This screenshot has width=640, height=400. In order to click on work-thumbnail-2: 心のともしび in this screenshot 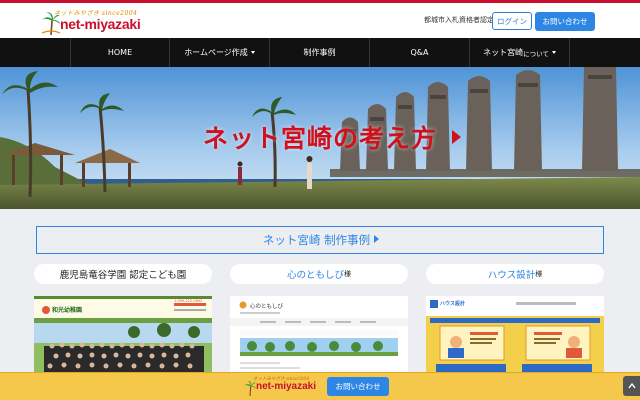, I will do `click(319, 336)`.